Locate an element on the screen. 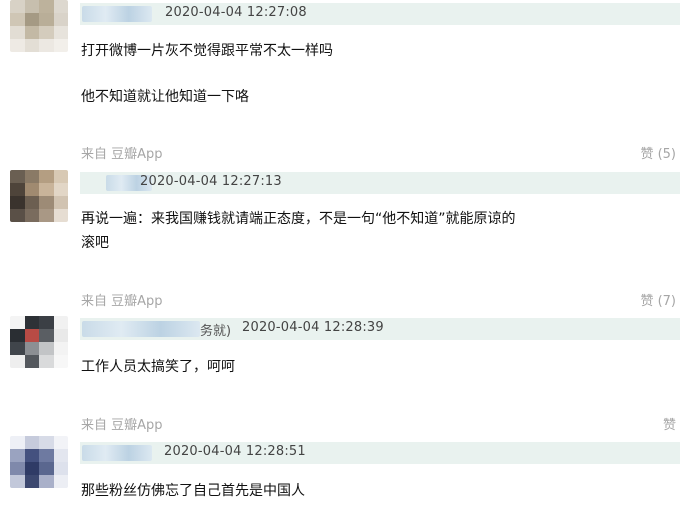 This screenshot has height=523, width=700. comment-meta-bar: 2020-04-04 12:28:51 is located at coordinates (380, 453).